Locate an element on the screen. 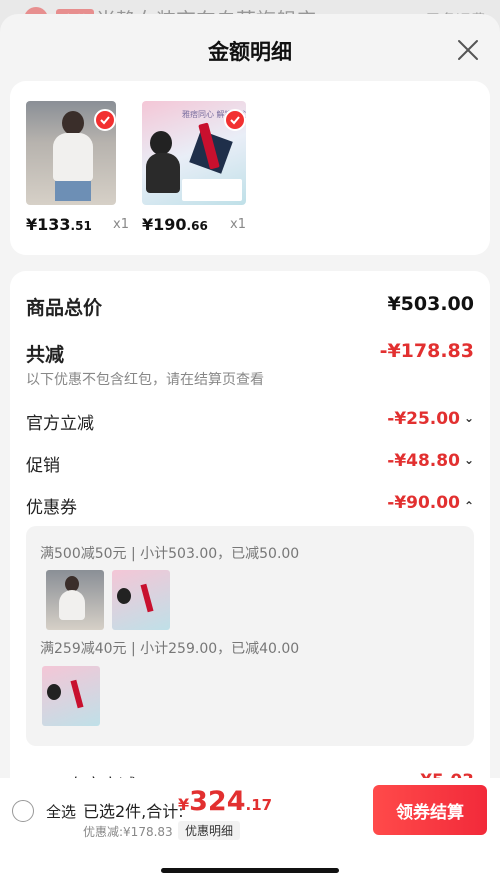  reduce-value: -¥178.83 is located at coordinates (426, 351).